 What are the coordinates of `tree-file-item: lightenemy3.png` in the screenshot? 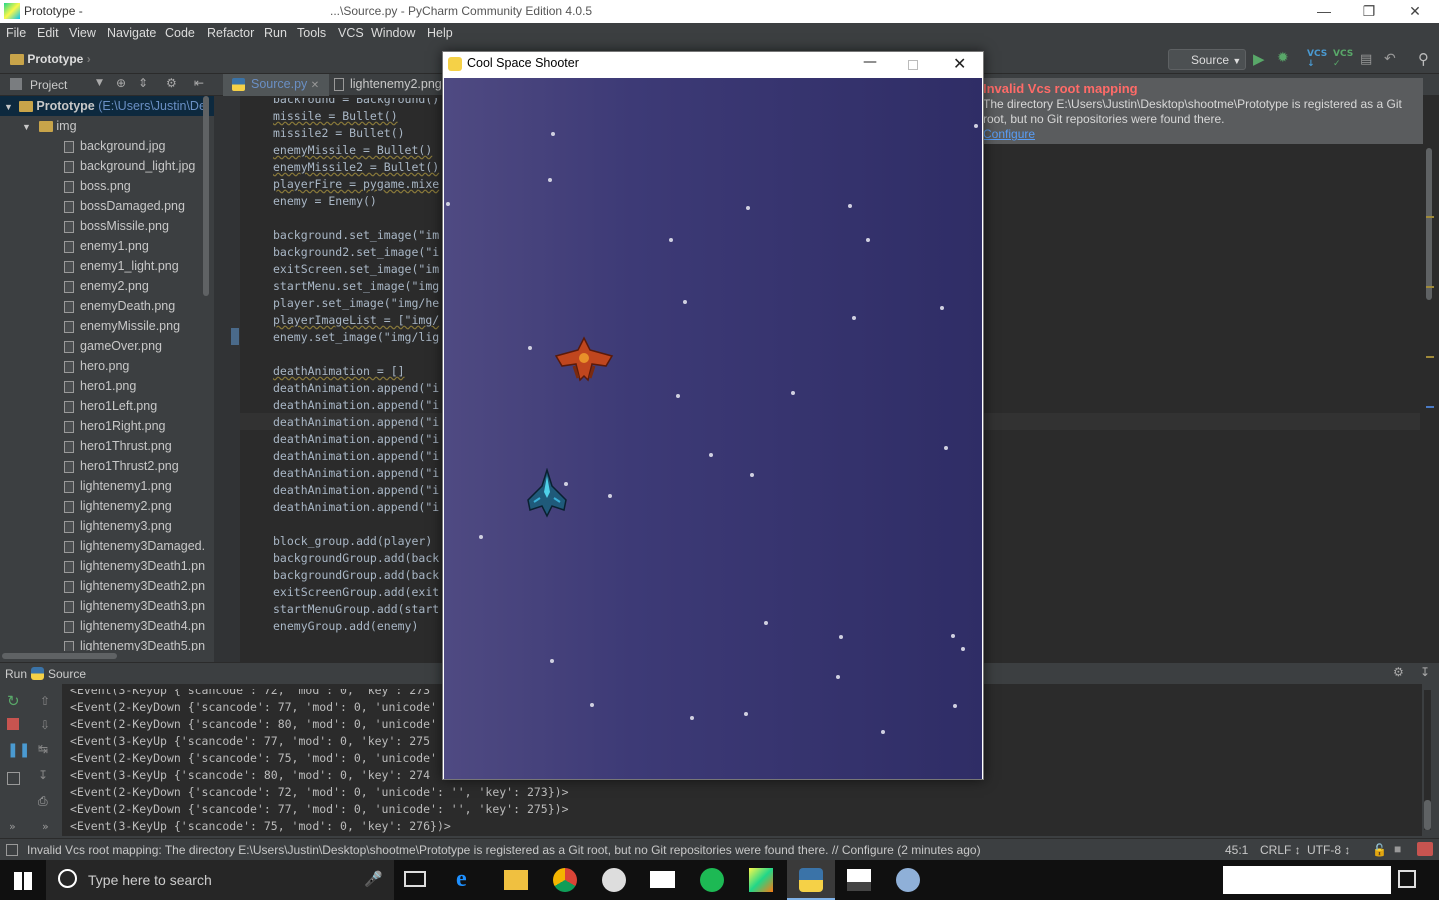 It's located at (118, 526).